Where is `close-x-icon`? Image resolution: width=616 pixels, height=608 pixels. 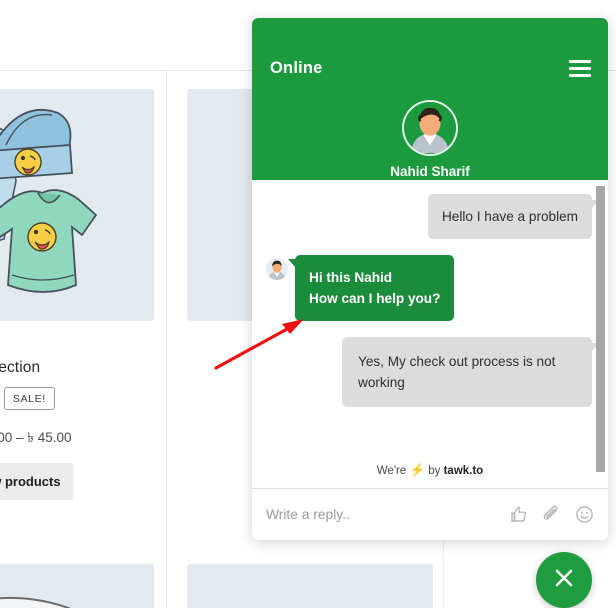
close-x-icon is located at coordinates (564, 580).